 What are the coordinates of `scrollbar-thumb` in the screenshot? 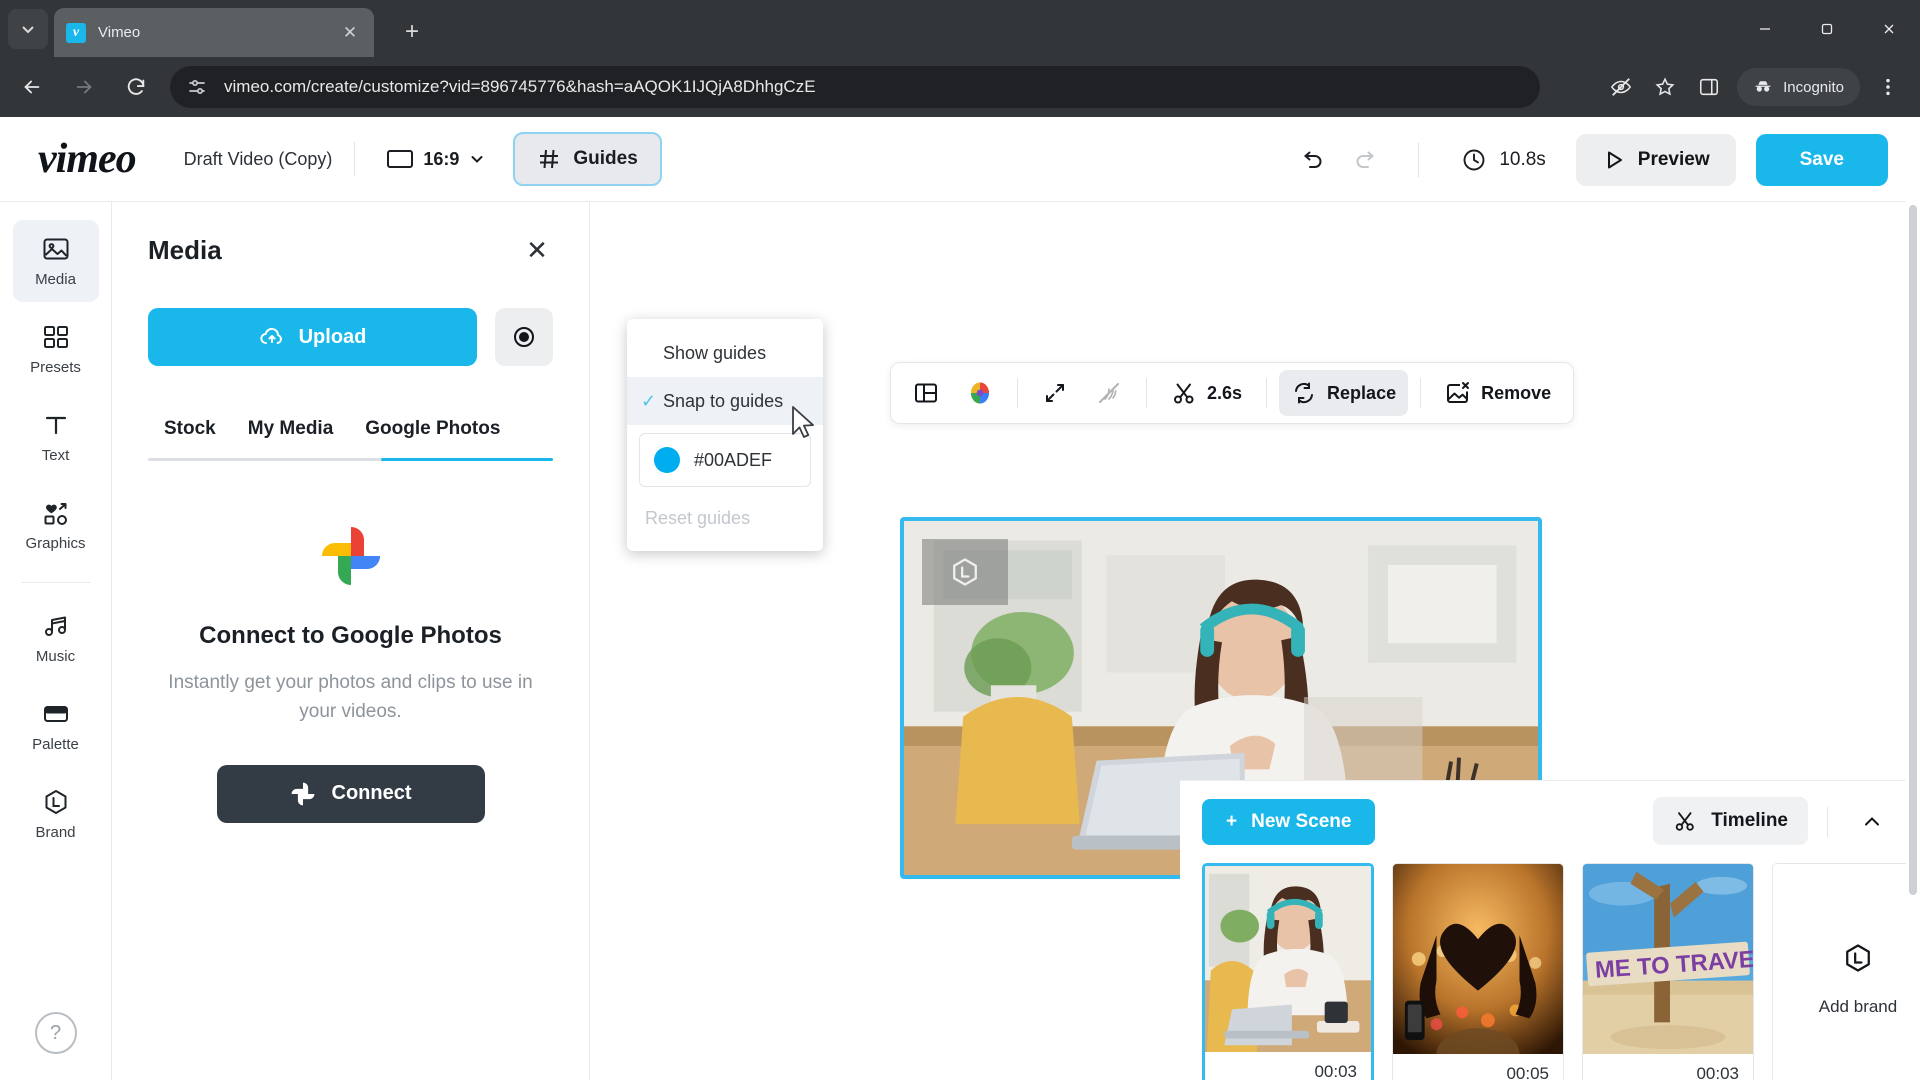 It's located at (1913, 550).